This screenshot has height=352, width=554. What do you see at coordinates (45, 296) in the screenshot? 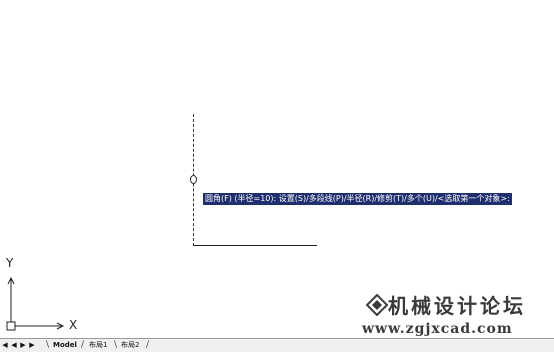
I see `ucs-icon: Y X` at bounding box center [45, 296].